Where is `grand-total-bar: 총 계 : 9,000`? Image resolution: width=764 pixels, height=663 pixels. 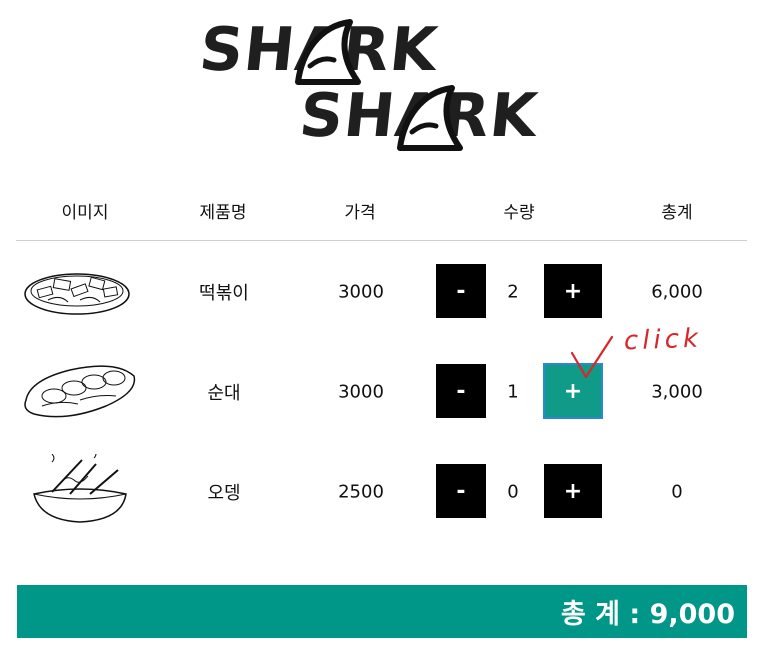
grand-total-bar: 총 계 : 9,000 is located at coordinates (382, 611).